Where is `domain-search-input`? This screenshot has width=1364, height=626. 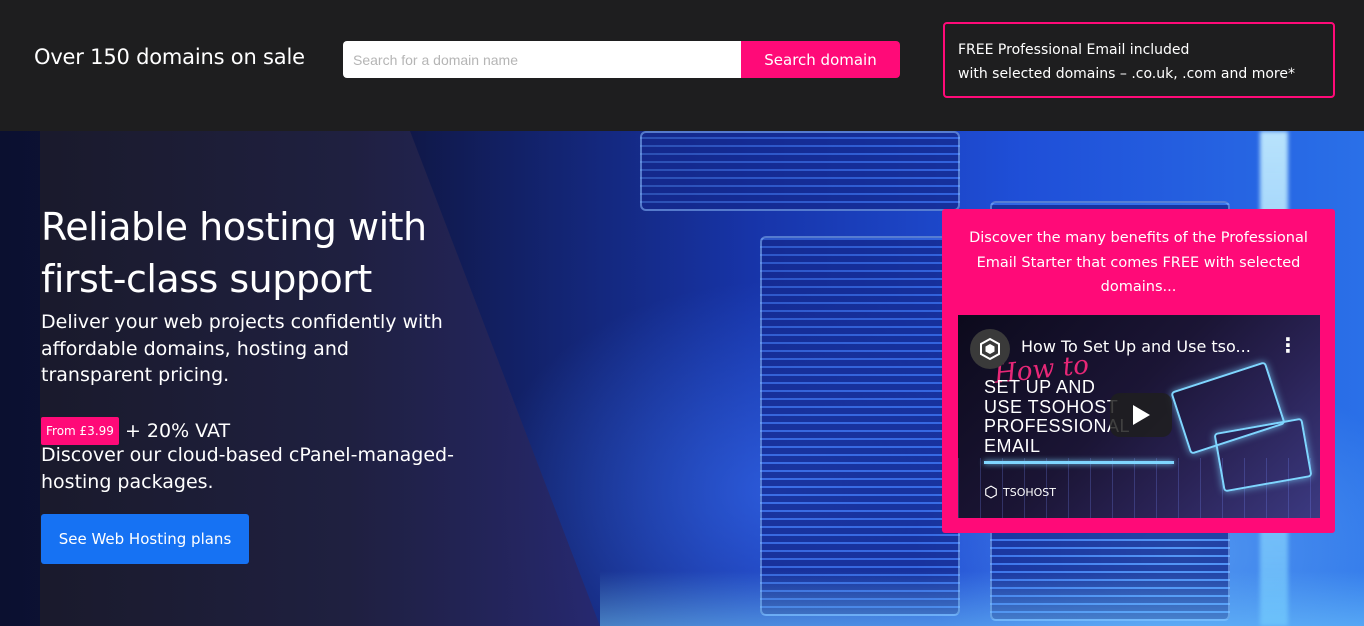 domain-search-input is located at coordinates (542, 59).